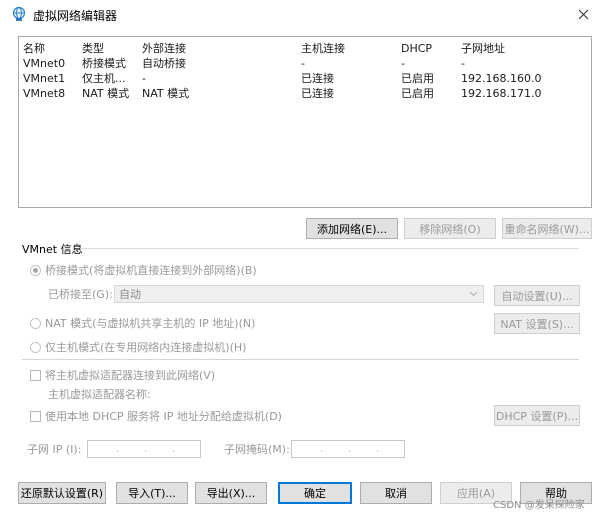 The width and height of the screenshot is (601, 515). What do you see at coordinates (35, 375) in the screenshot?
I see `connect-adapter-checkbox` at bounding box center [35, 375].